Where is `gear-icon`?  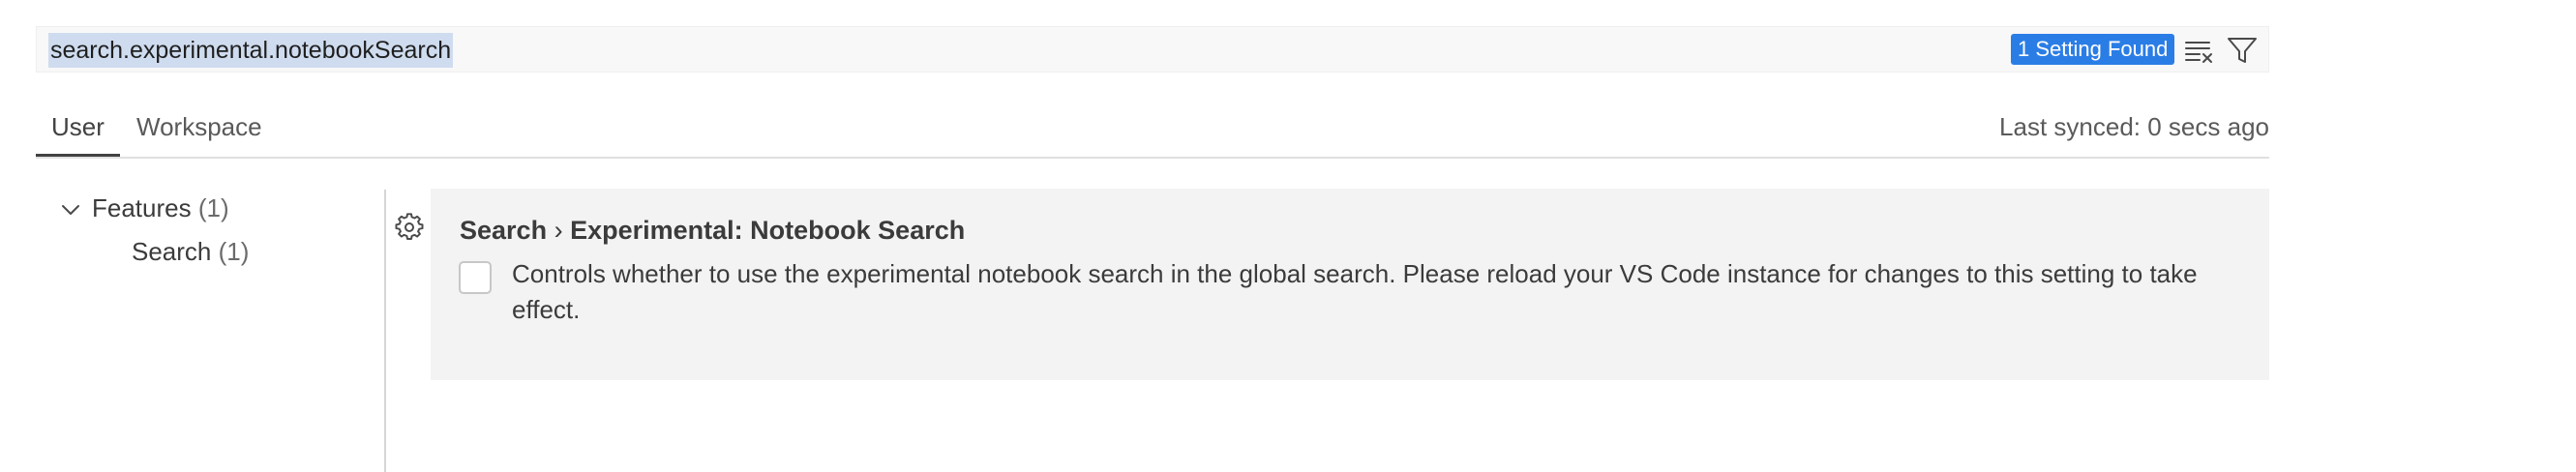
gear-icon is located at coordinates (409, 227).